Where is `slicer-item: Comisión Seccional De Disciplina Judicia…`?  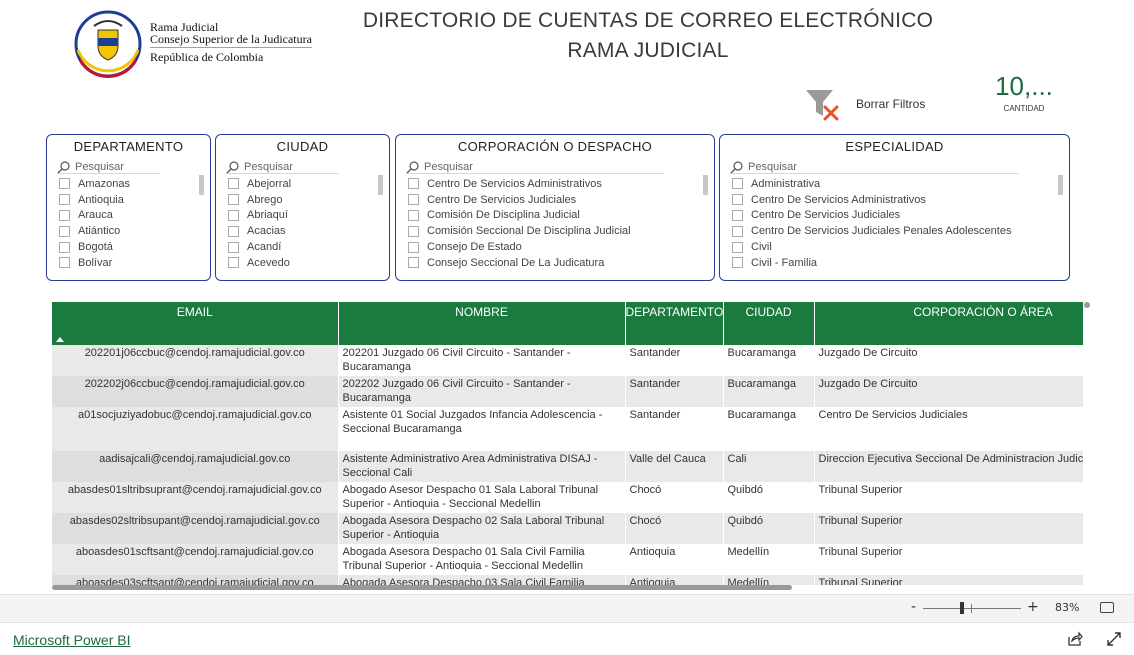 slicer-item: Comisión Seccional De Disciplina Judicia… is located at coordinates (561, 231).